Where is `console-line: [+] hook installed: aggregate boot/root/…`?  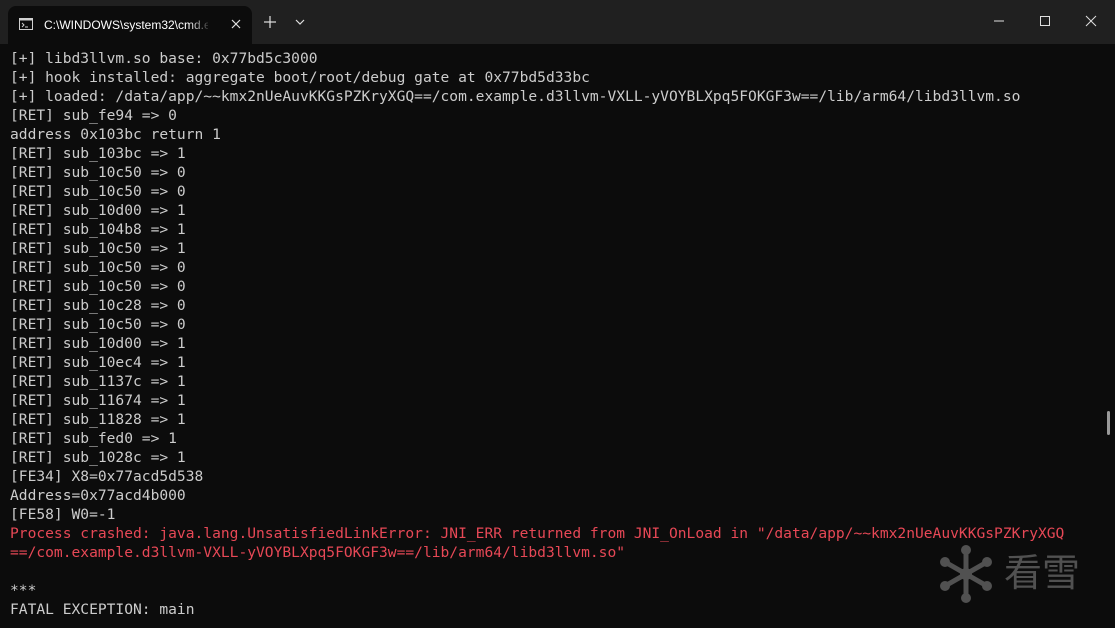
console-line: [+] hook installed: aggregate boot/root/… is located at coordinates (300, 77).